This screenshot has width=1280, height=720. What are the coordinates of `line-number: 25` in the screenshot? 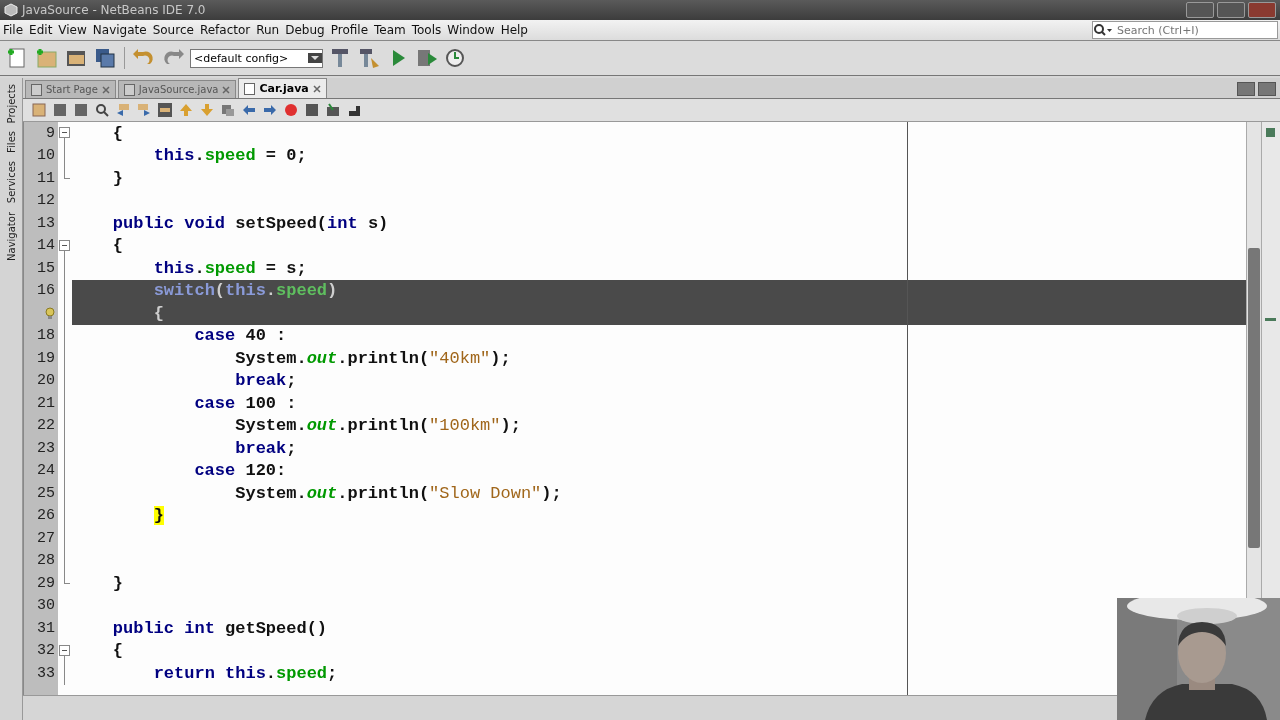 It's located at (46, 493).